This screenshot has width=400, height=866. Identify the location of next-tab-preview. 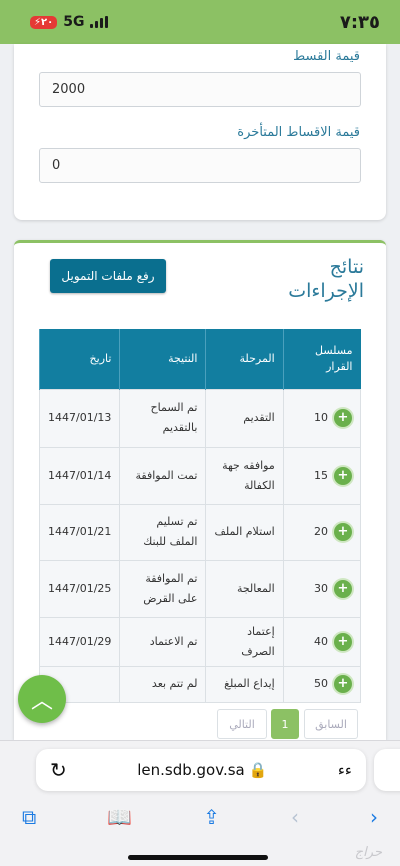
(387, 770).